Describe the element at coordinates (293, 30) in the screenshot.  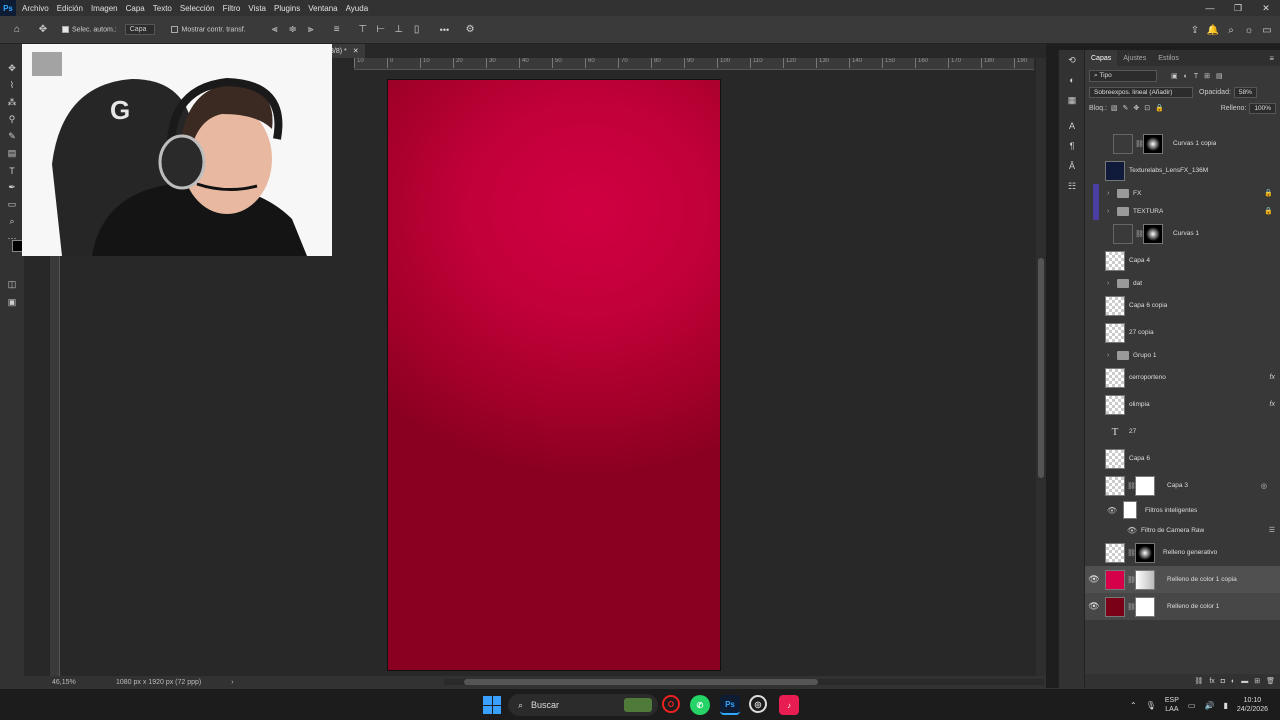
I see `align-center-icon: ≑` at that location.